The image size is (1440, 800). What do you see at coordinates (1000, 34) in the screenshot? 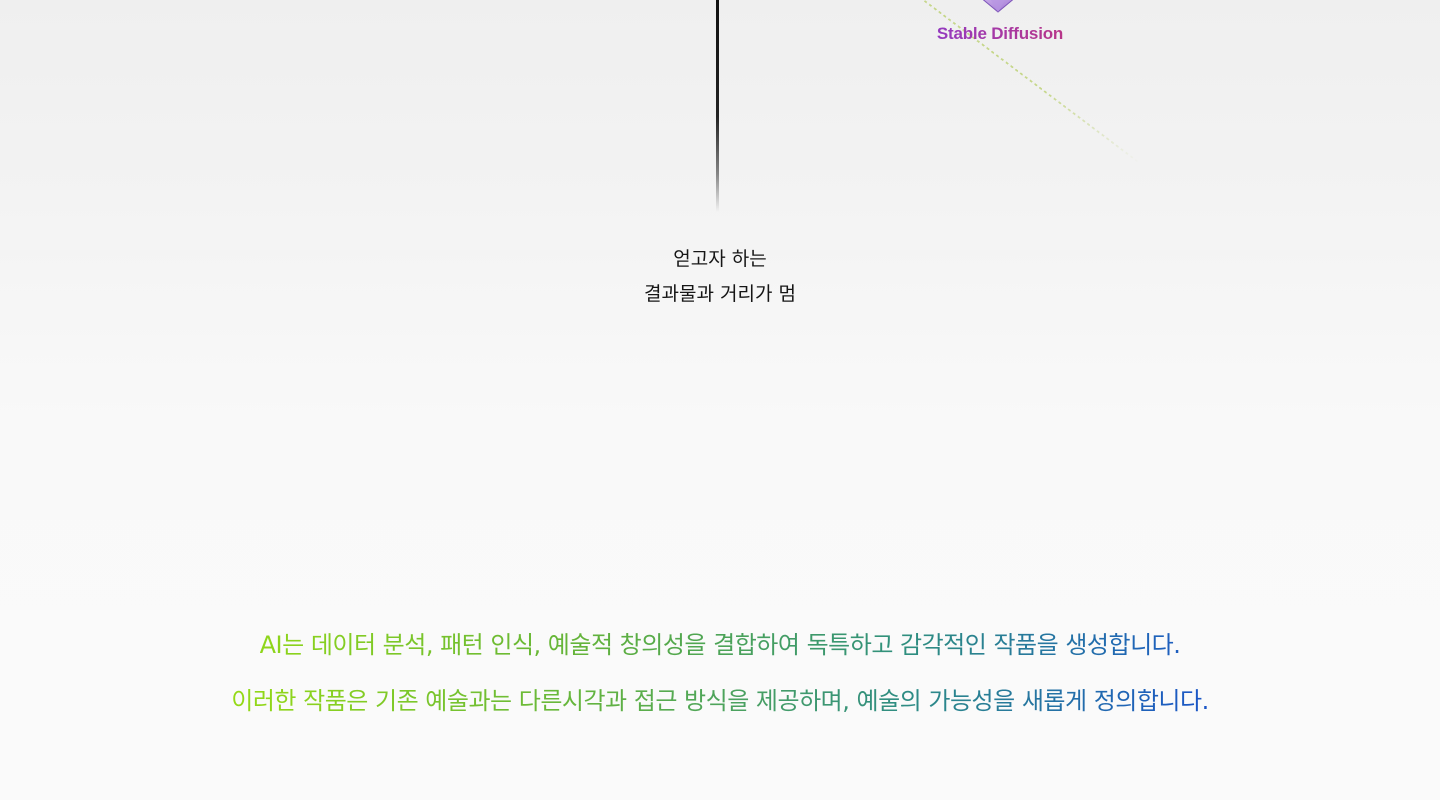
I see `stable-diffusion-label: Stable Diffusion` at bounding box center [1000, 34].